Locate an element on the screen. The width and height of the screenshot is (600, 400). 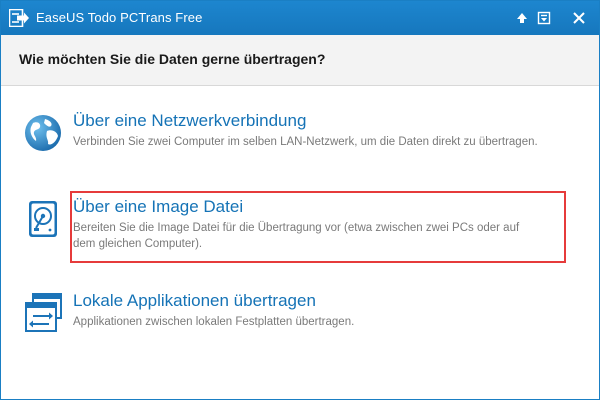
highlight-frame is located at coordinates (318, 227).